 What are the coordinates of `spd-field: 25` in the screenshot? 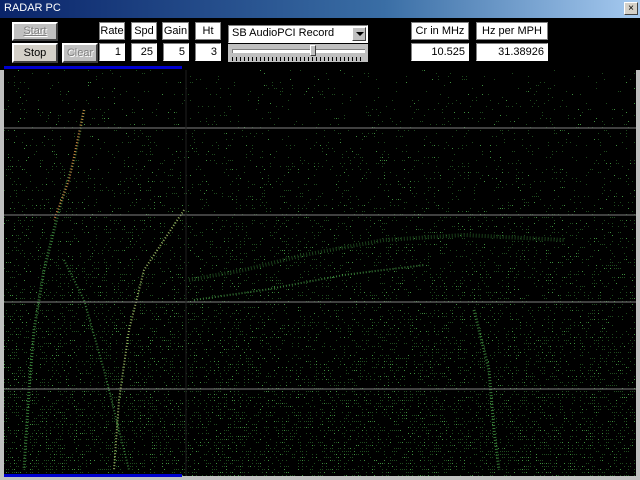 It's located at (144, 52).